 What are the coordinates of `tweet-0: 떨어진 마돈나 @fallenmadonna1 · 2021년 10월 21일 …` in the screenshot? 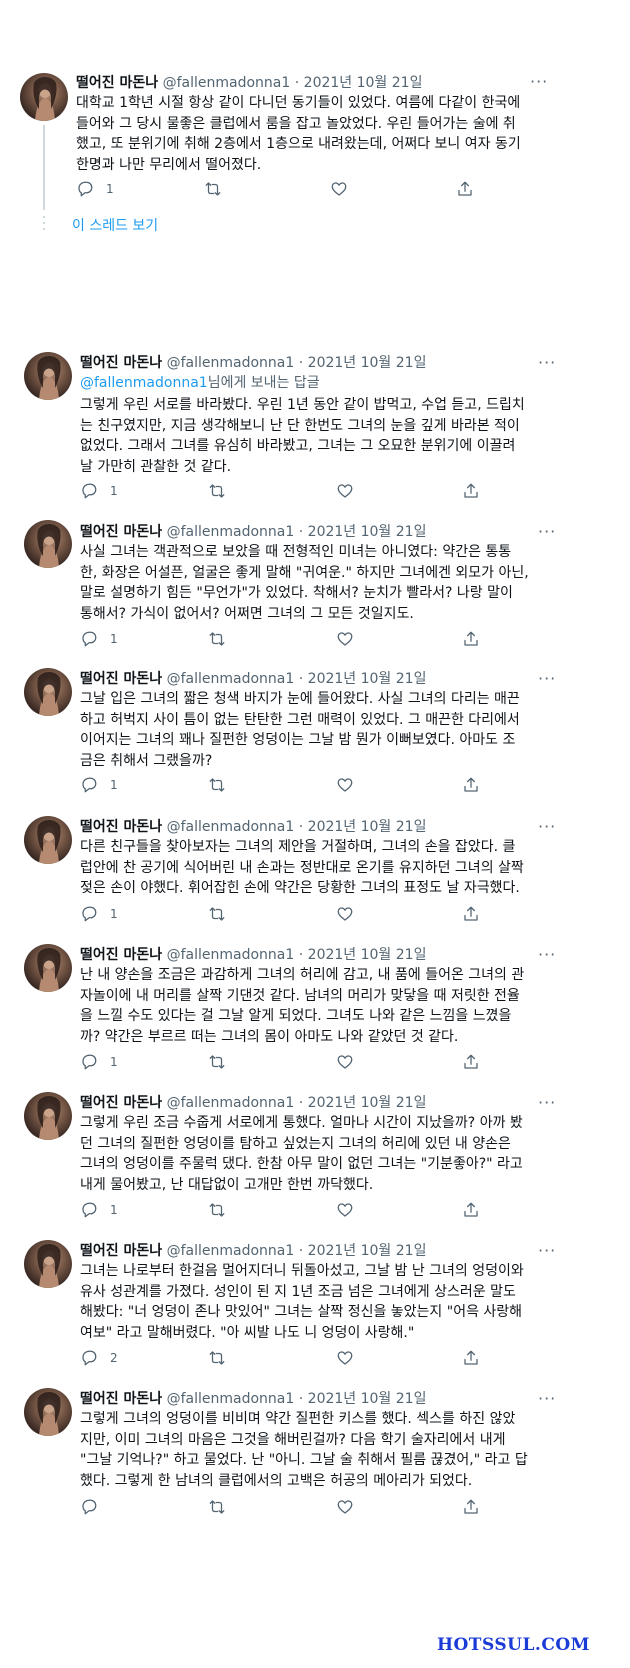 It's located at (315, 120).